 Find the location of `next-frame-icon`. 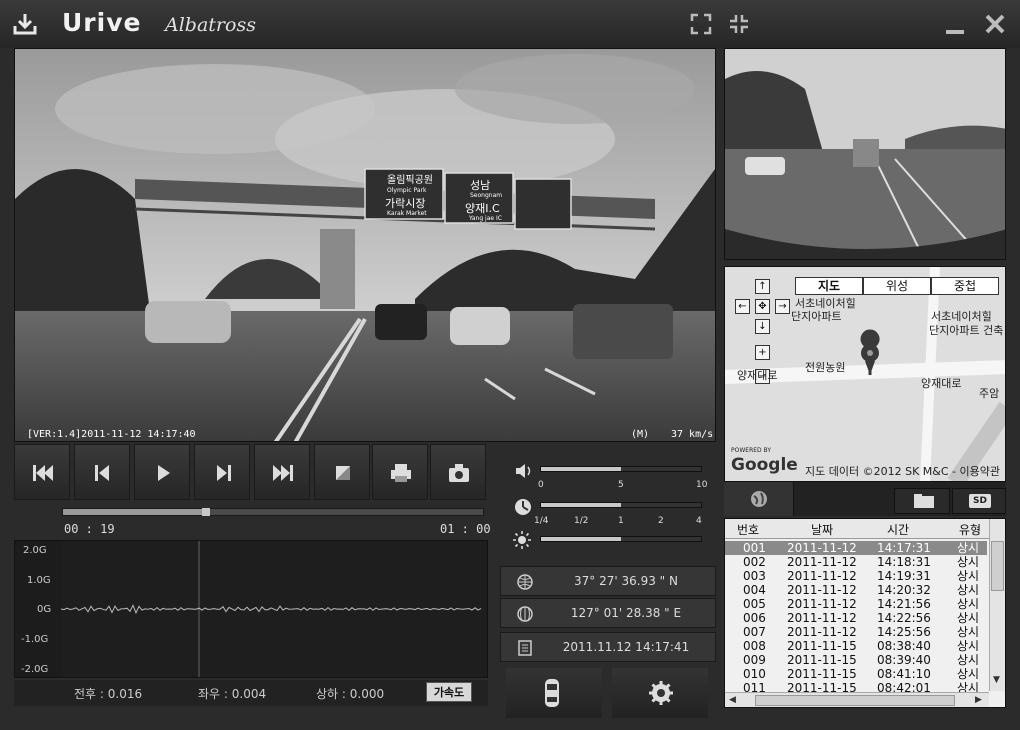

next-frame-icon is located at coordinates (224, 473).